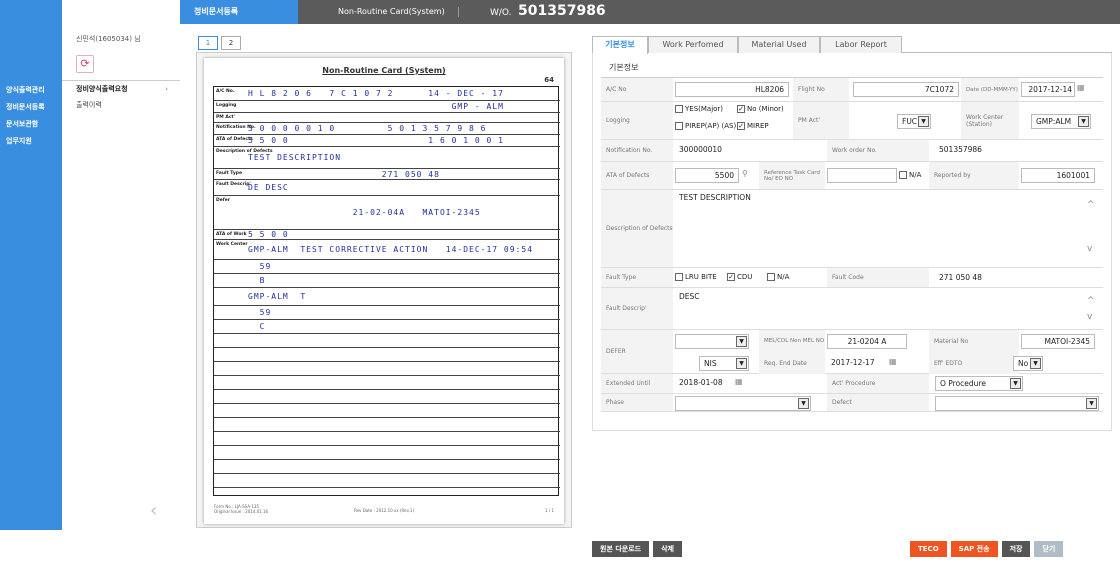  I want to click on defect-select: ▼, so click(1017, 403).